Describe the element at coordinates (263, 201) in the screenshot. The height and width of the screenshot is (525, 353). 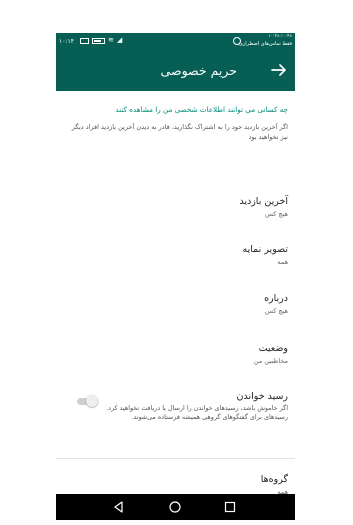
I see `setting-title: آخرین بازدید` at that location.